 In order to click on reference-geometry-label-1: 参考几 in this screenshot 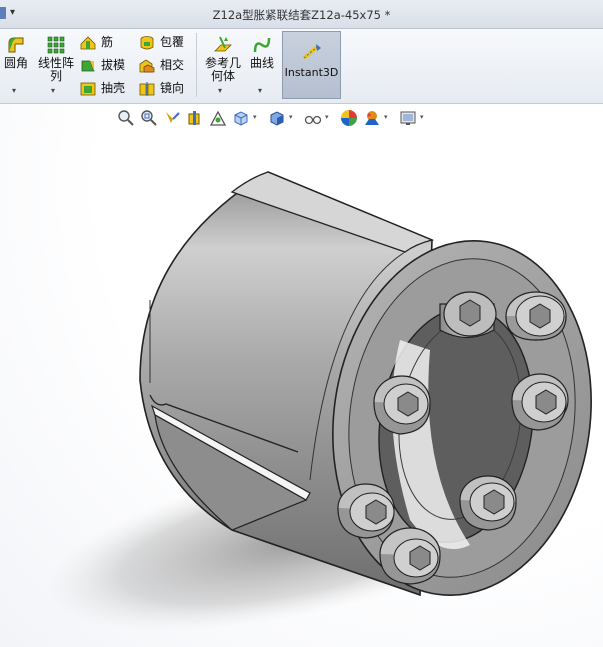, I will do `click(222, 63)`.